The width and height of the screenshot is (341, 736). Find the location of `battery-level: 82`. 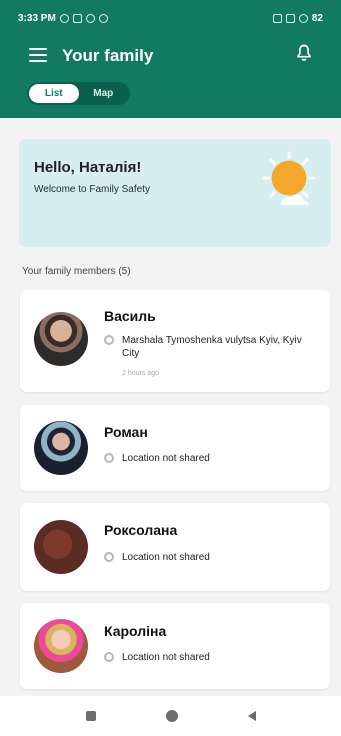

battery-level: 82 is located at coordinates (317, 18).